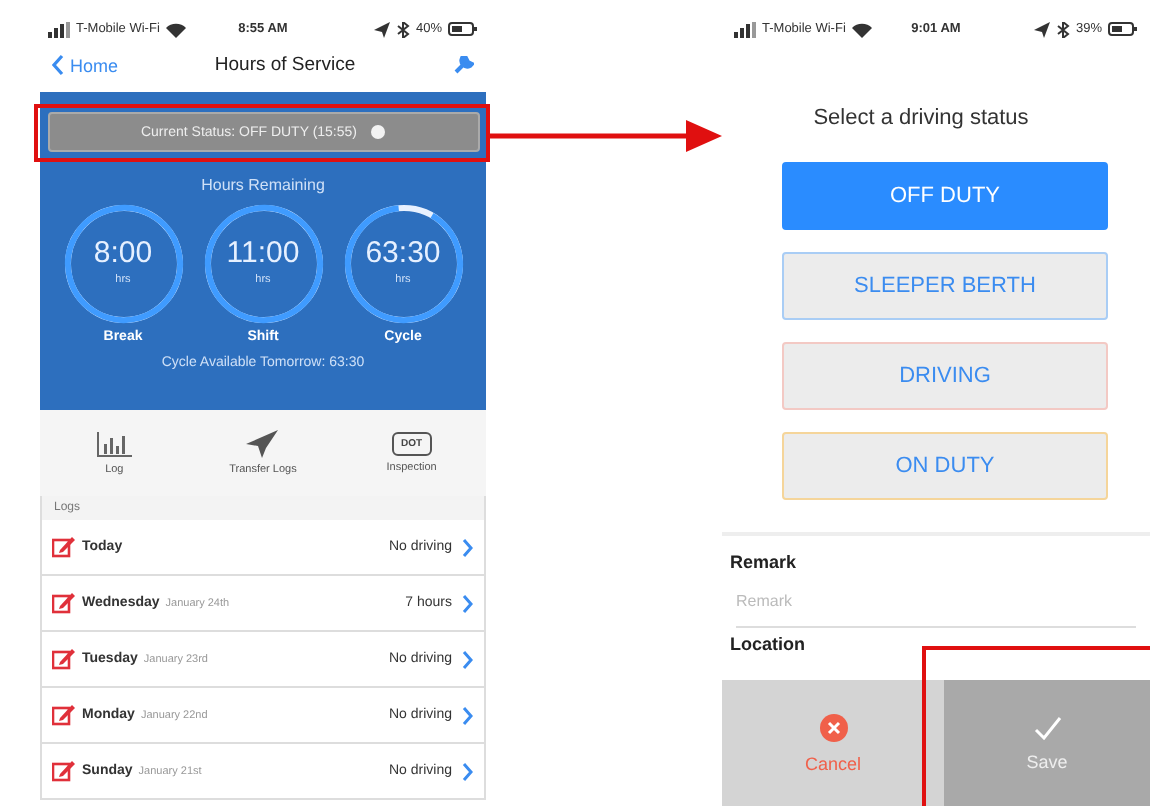  What do you see at coordinates (262, 444) in the screenshot?
I see `paper-plane-icon` at bounding box center [262, 444].